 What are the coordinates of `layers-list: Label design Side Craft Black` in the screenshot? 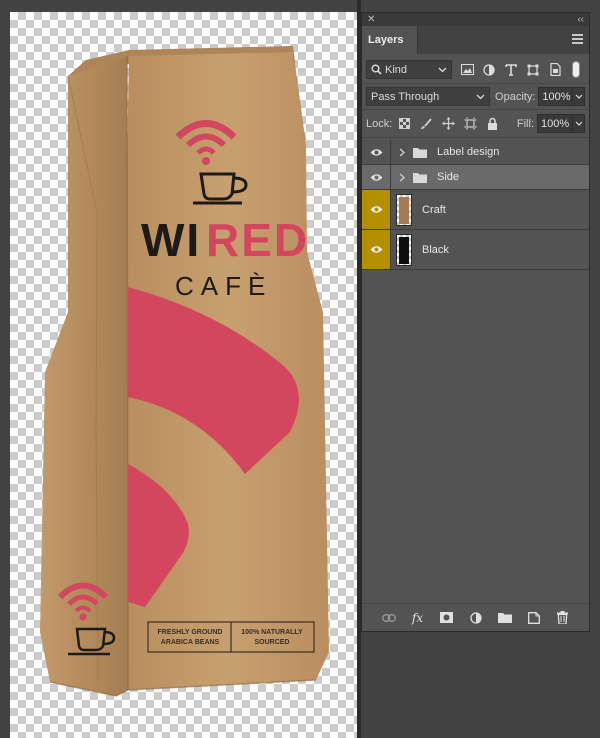 It's located at (475, 205).